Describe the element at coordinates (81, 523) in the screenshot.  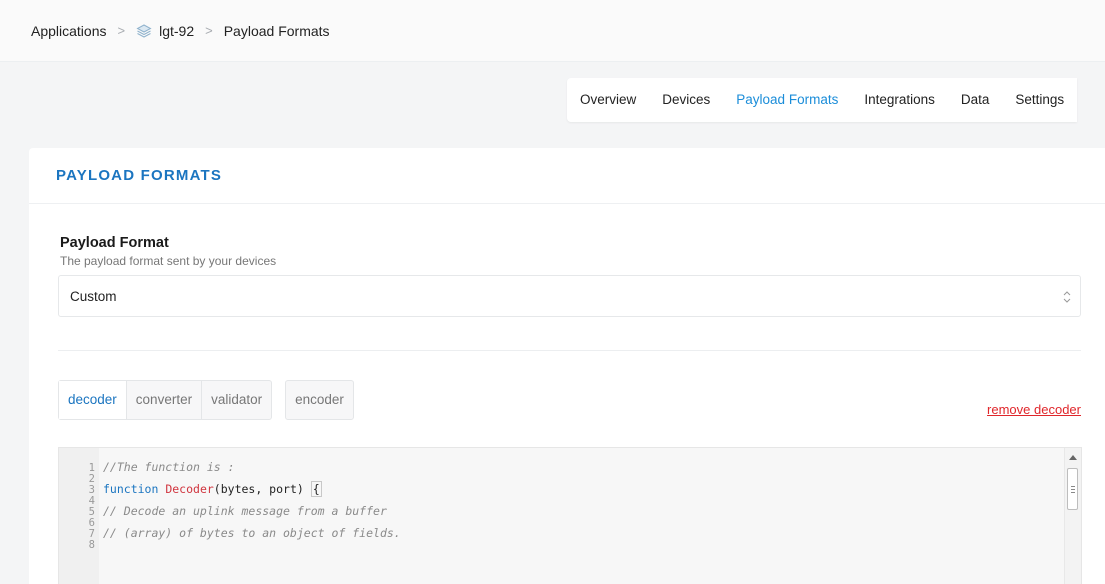
I see `code-line: 6` at that location.